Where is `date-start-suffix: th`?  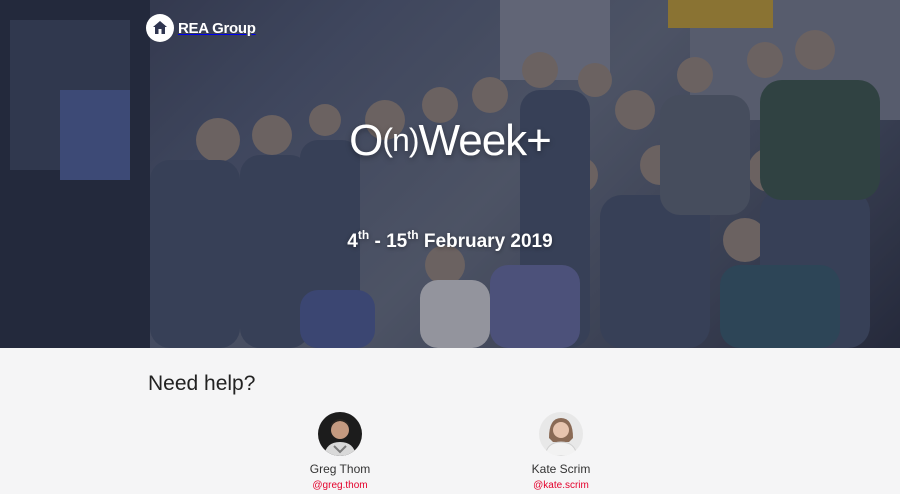 date-start-suffix: th is located at coordinates (363, 235).